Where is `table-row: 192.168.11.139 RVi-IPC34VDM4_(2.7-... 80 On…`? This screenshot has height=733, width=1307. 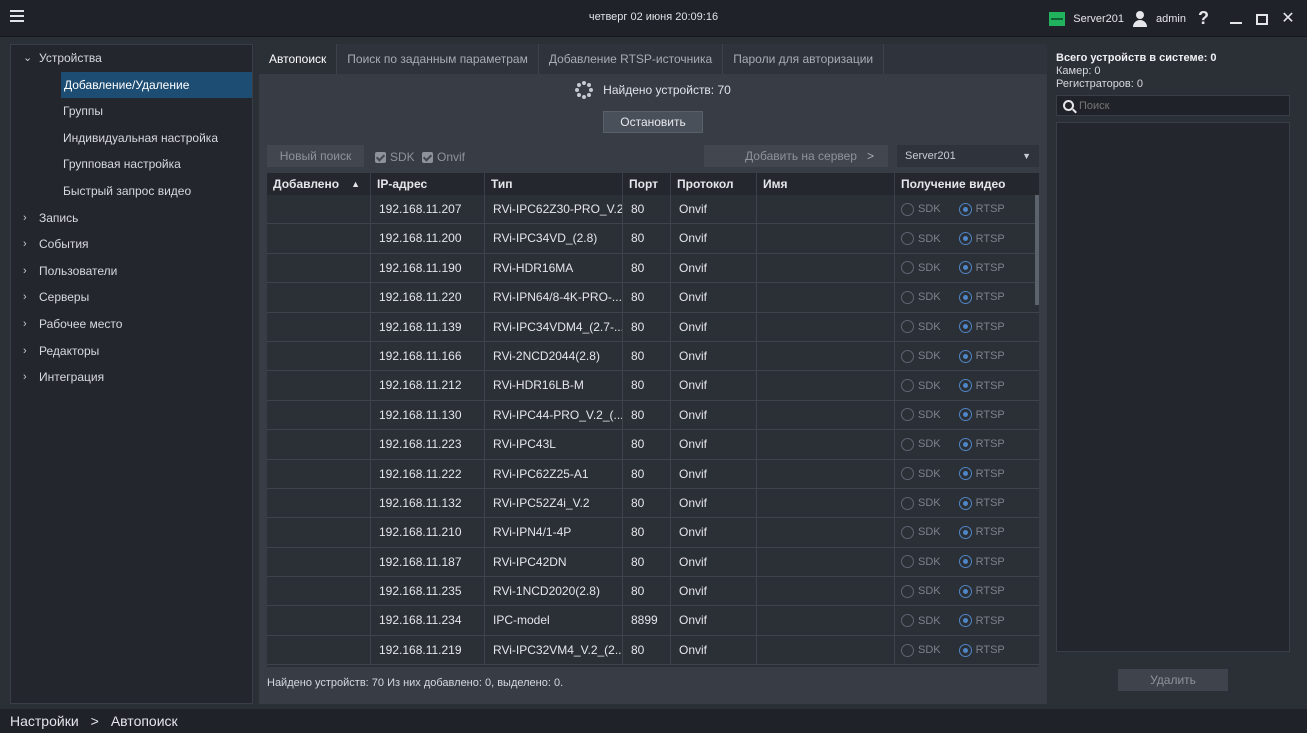 table-row: 192.168.11.139 RVi-IPC34VDM4_(2.7-... 80 On… is located at coordinates (653, 327).